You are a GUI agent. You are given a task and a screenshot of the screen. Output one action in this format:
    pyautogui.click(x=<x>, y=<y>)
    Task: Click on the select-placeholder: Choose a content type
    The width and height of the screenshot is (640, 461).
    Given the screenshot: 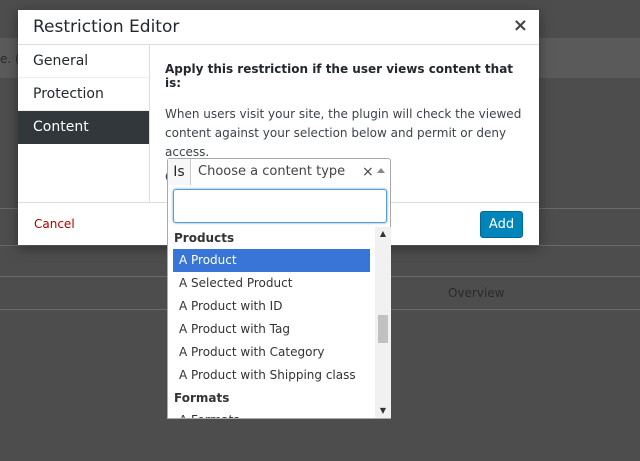 What is the action you would take?
    pyautogui.click(x=272, y=171)
    